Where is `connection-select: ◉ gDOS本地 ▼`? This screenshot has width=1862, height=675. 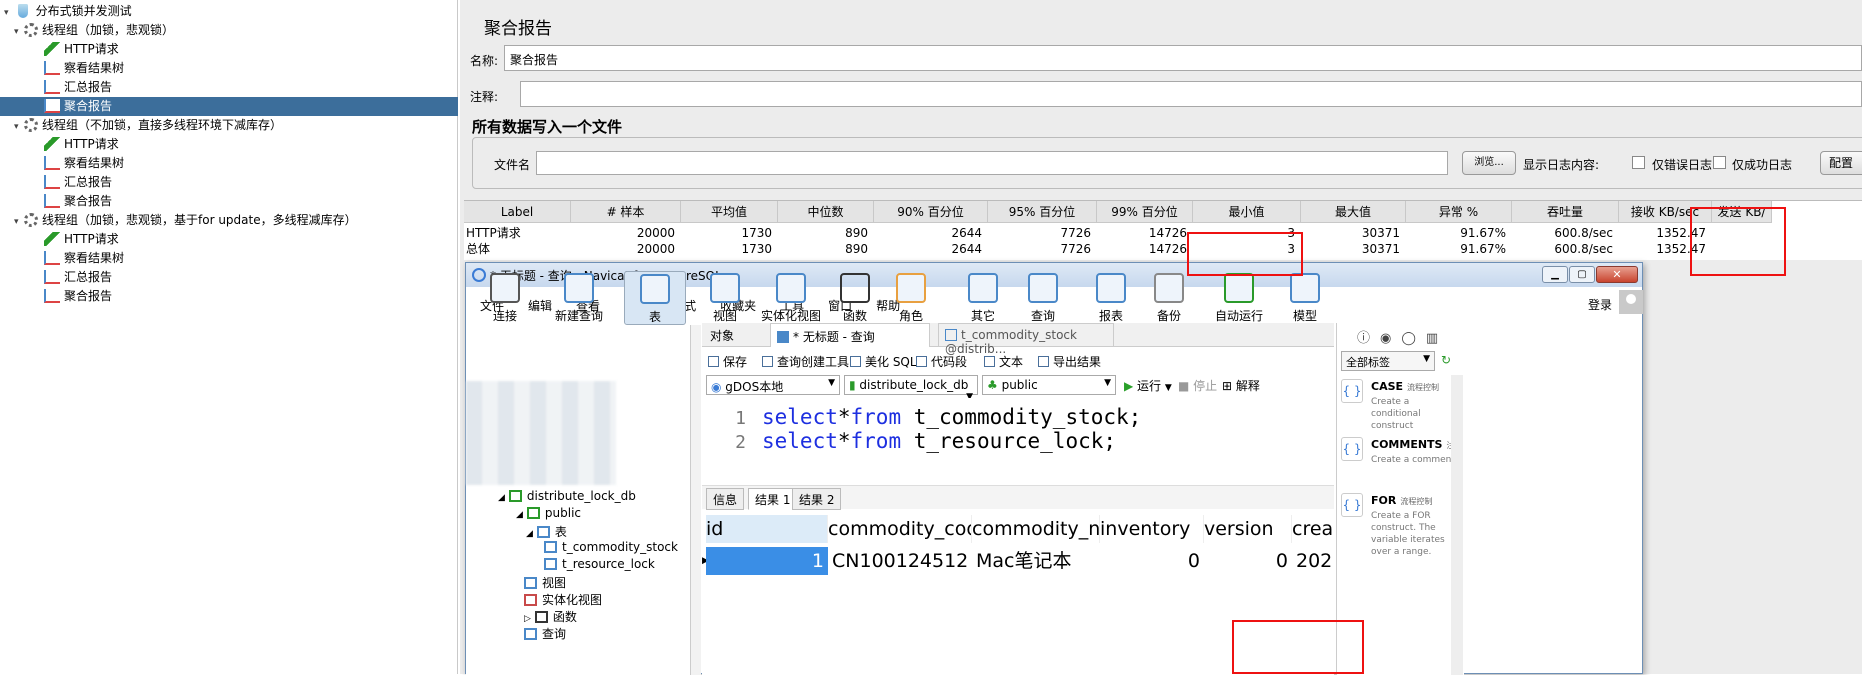 connection-select: ◉ gDOS本地 ▼ is located at coordinates (773, 385).